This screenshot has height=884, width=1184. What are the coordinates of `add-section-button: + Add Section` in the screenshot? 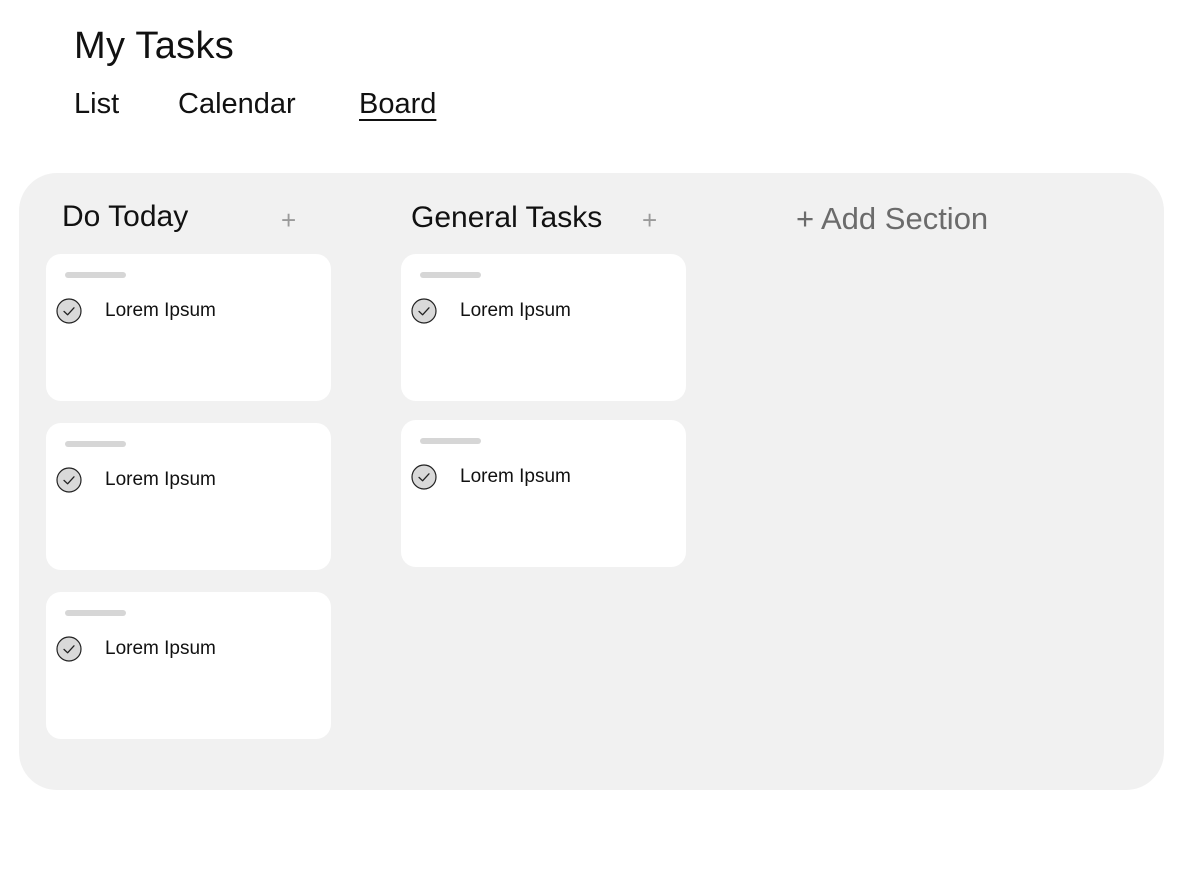 It's located at (892, 219).